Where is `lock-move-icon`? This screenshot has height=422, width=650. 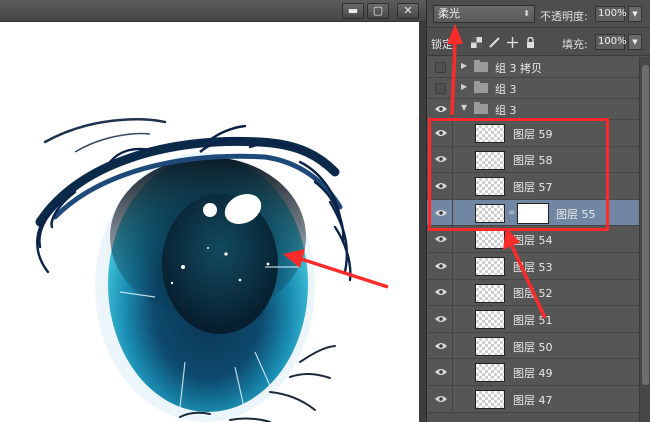 lock-move-icon is located at coordinates (512, 42).